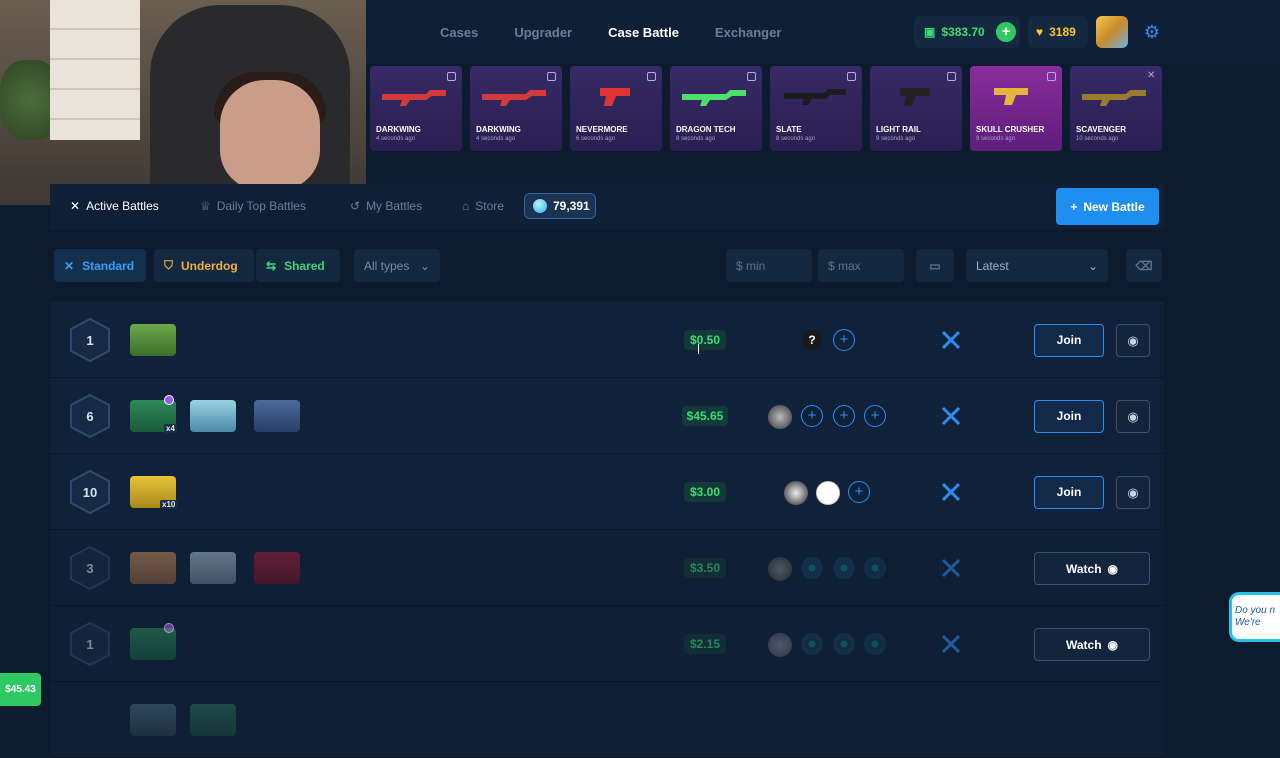 Image resolution: width=1280 pixels, height=758 pixels. Describe the element at coordinates (183, 102) in the screenshot. I see `streamer-webcam` at that location.